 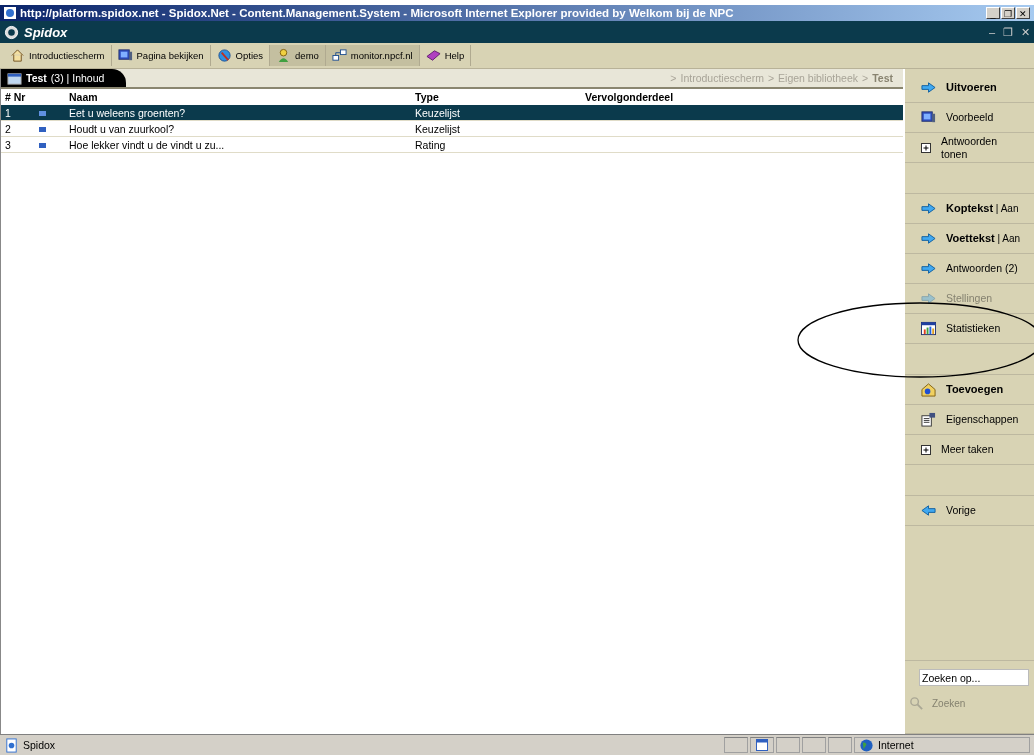 What do you see at coordinates (928, 419) in the screenshot?
I see `properties-icon` at bounding box center [928, 419].